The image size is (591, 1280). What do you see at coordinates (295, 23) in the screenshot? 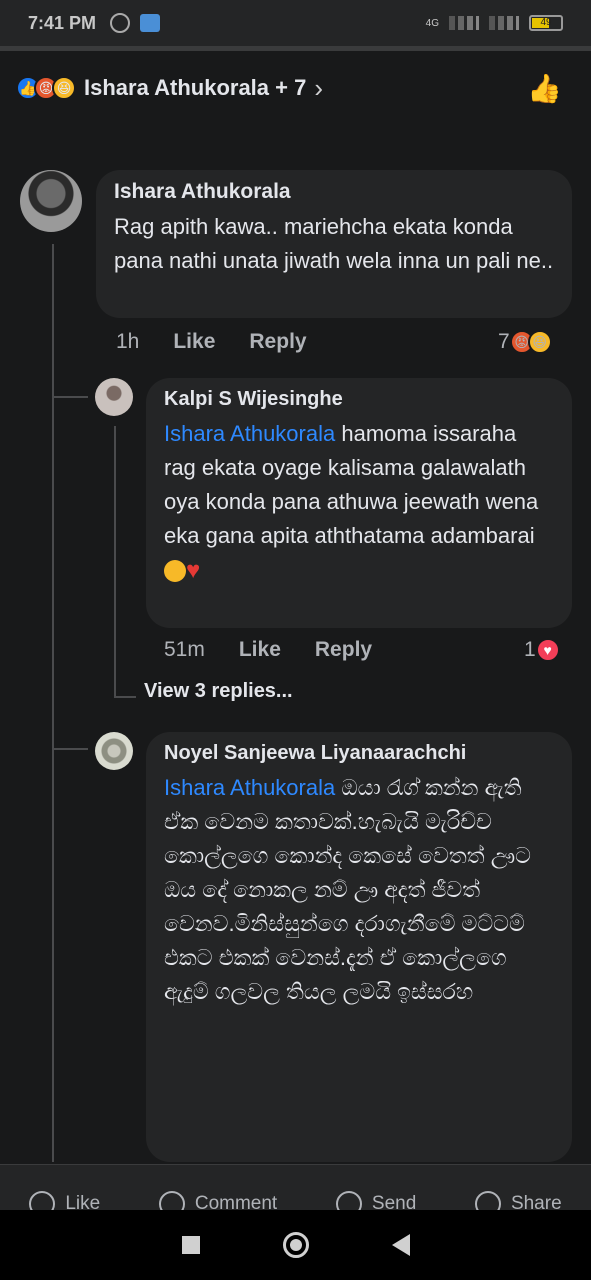
I see `status-bar: 7:41 PM 4G 49` at bounding box center [295, 23].